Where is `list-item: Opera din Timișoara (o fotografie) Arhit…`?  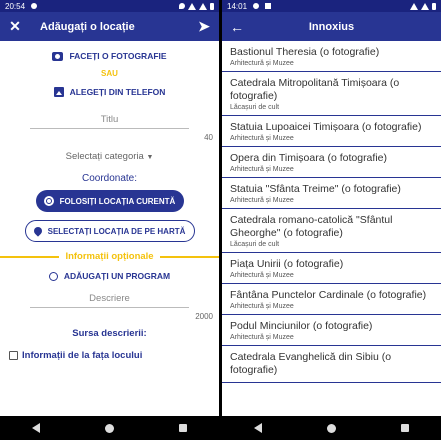
list-item: Opera din Timișoara (o fotografie) Arhit… is located at coordinates (331, 162).